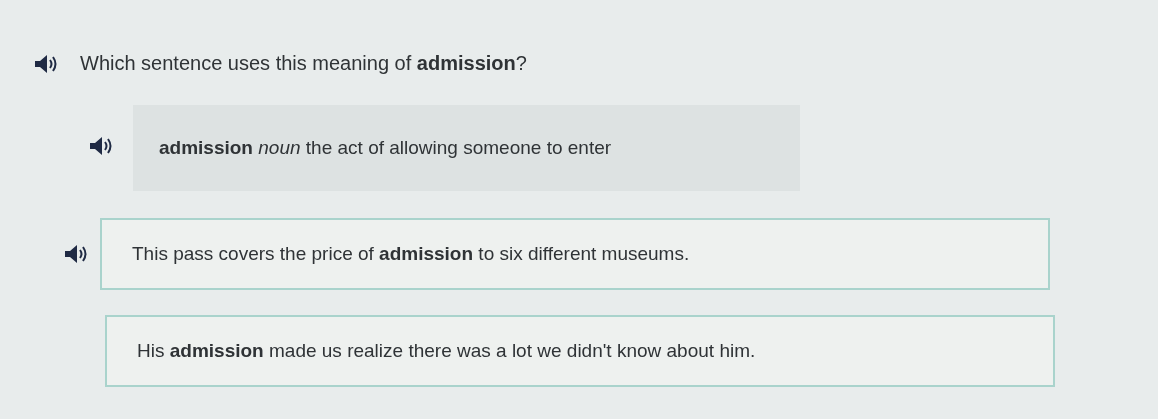 This screenshot has height=419, width=1158. Describe the element at coordinates (303, 63) in the screenshot. I see `question-text: Which sentence uses this meaning of admission?` at that location.